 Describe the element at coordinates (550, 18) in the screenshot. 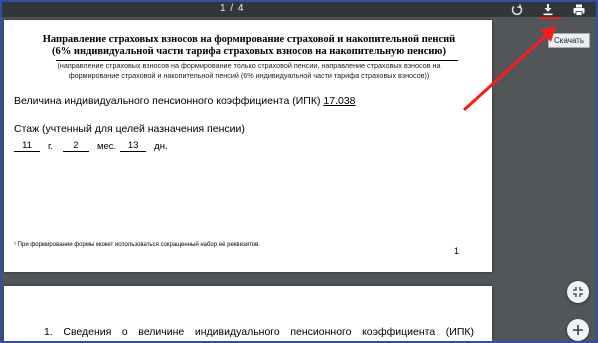

I see `download-highlight-underline` at that location.